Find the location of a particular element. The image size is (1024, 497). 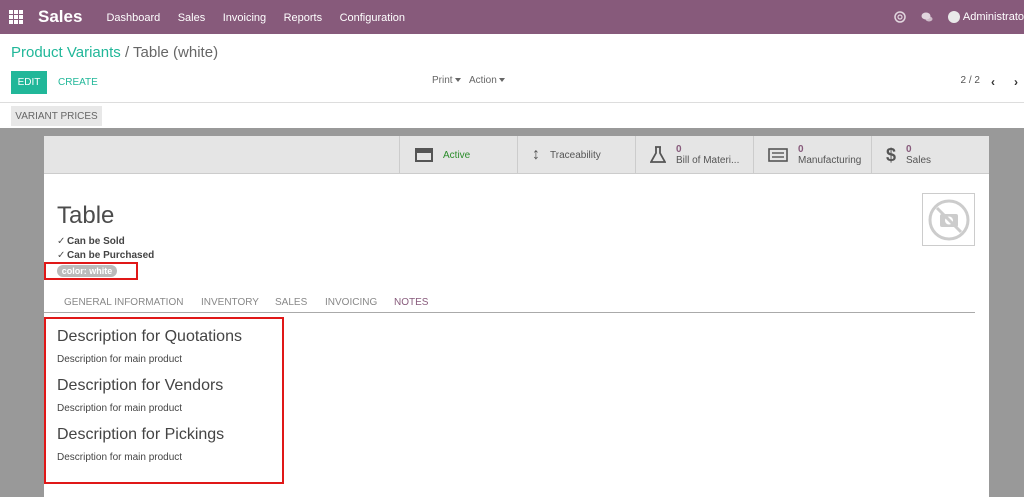

support-icon is located at coordinates (900, 17).